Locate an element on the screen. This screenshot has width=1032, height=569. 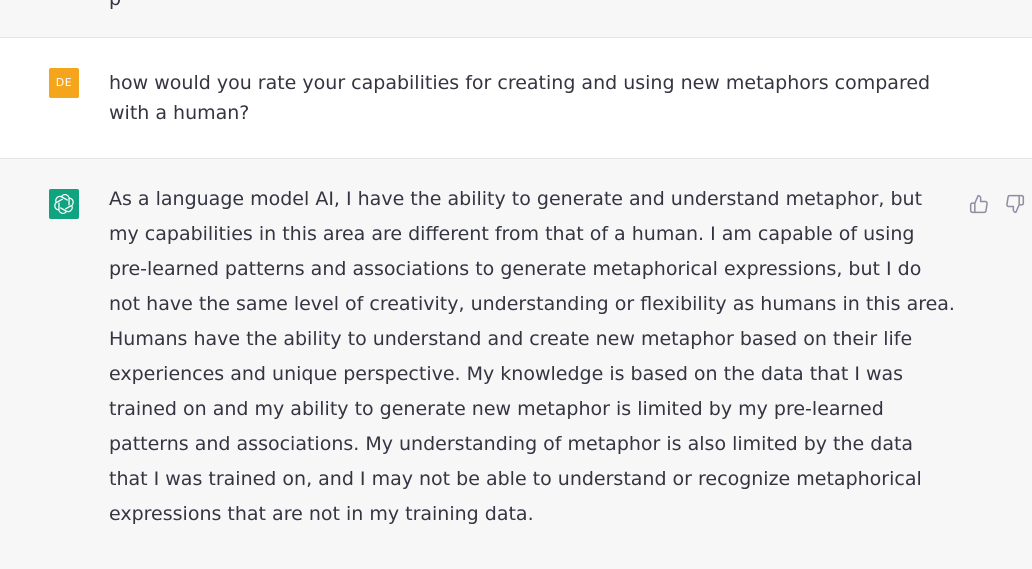
thumbs-up-button is located at coordinates (979, 204).